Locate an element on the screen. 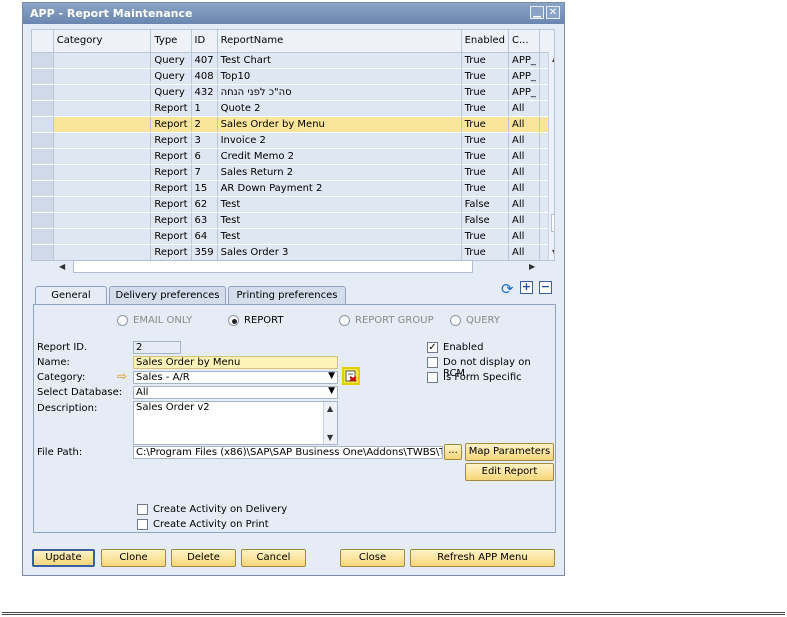 The height and width of the screenshot is (617, 787). radio-report is located at coordinates (233, 320).